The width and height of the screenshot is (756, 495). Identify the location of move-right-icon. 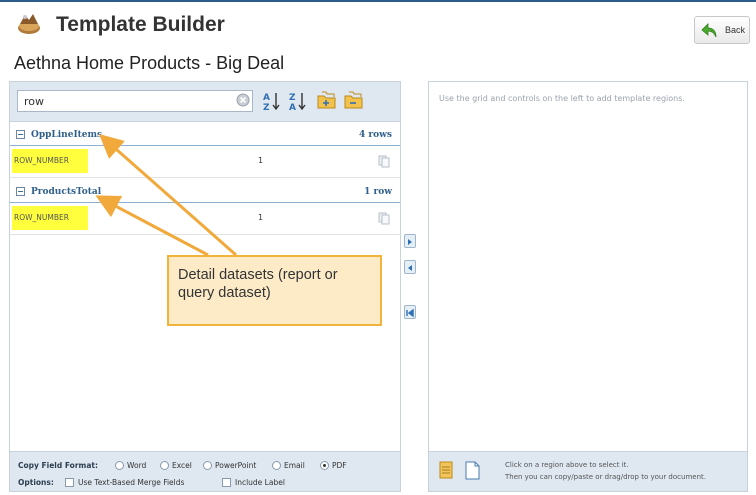
(410, 242).